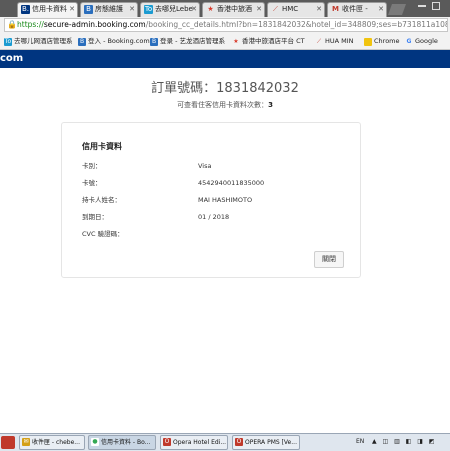 This screenshot has height=451, width=450. I want to click on url-scheme: https://, so click(30, 24).